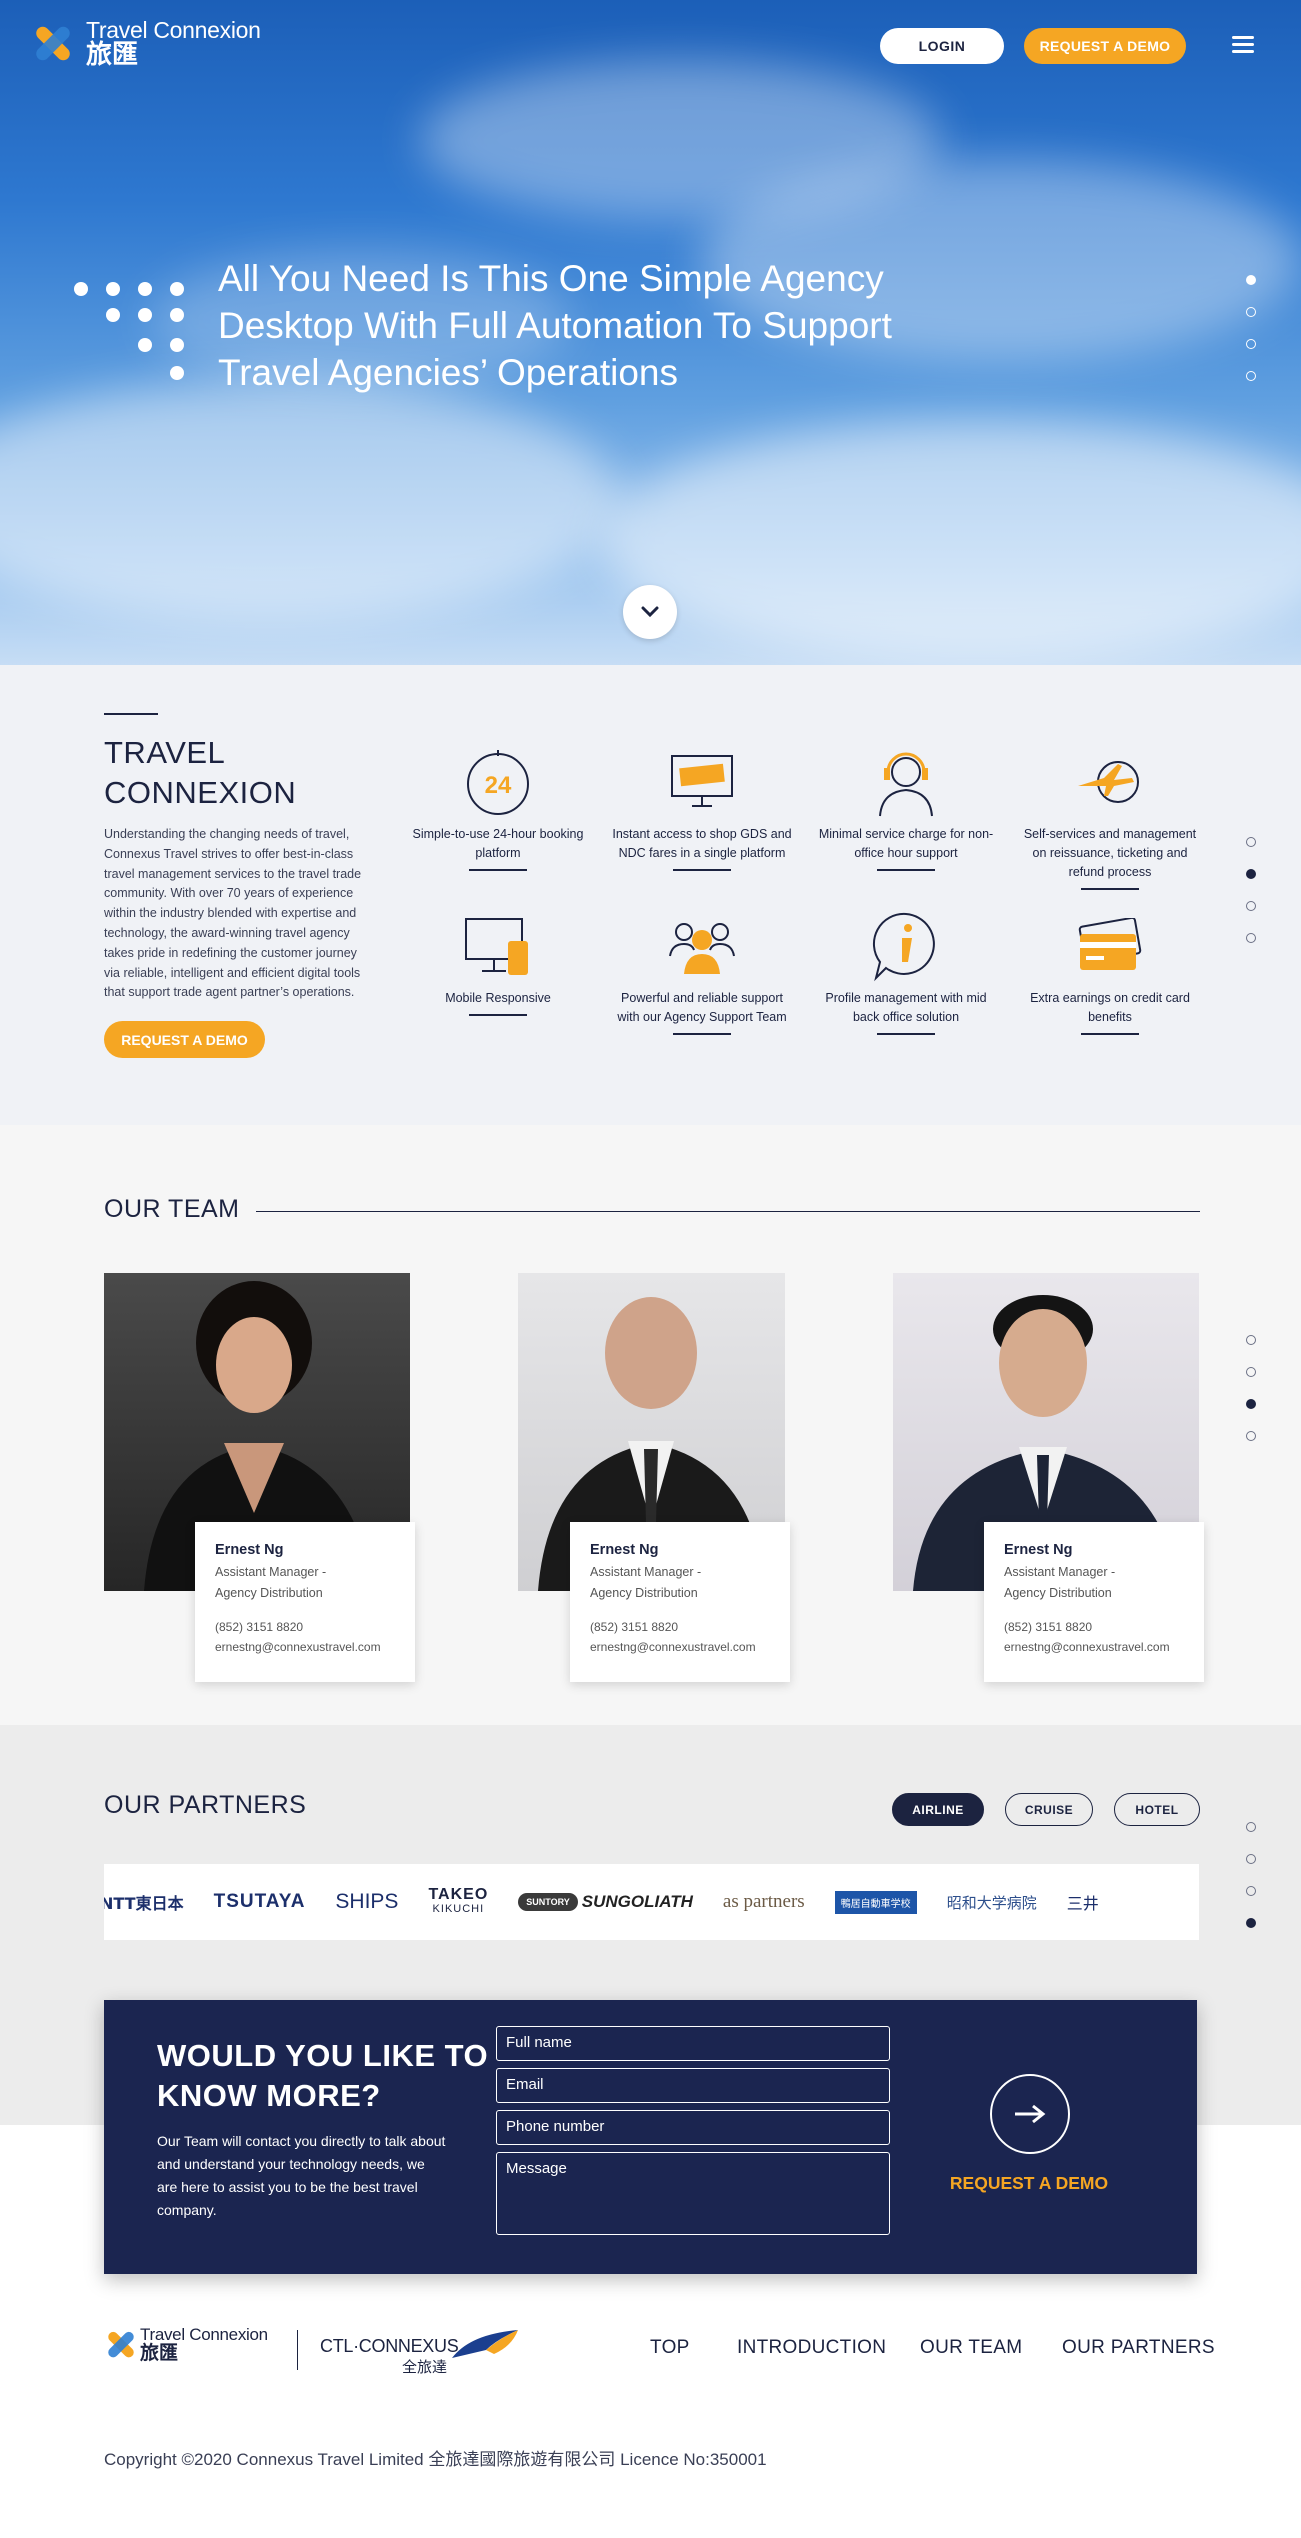  I want to click on scroll-down-button, so click(650, 612).